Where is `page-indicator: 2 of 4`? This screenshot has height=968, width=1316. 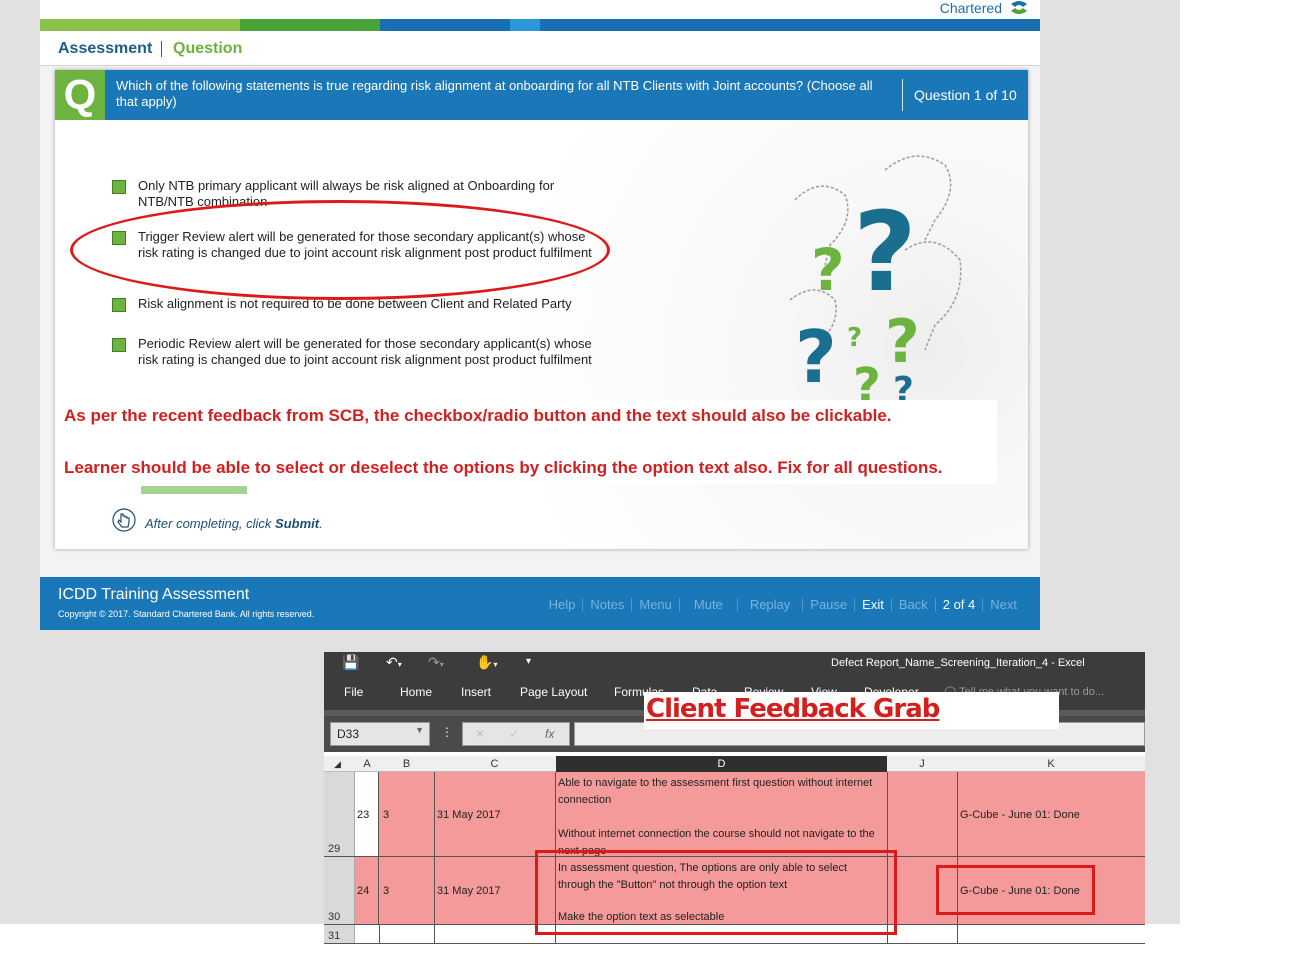
page-indicator: 2 of 4 is located at coordinates (959, 604).